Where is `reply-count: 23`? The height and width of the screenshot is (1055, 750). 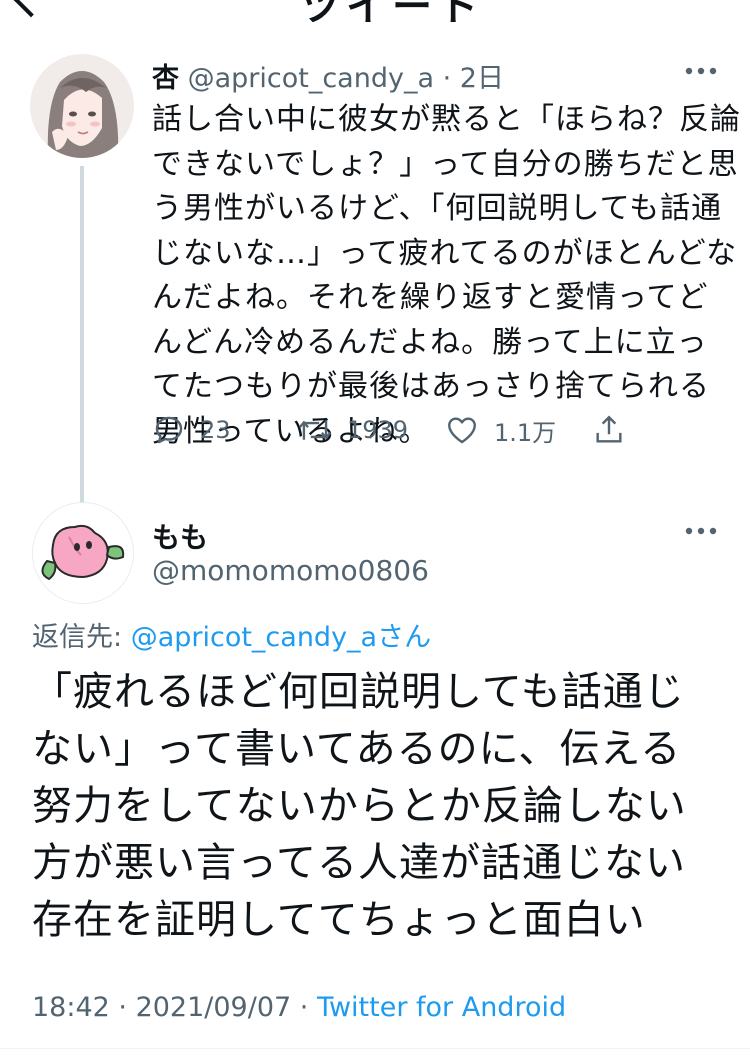 reply-count: 23 is located at coordinates (215, 430).